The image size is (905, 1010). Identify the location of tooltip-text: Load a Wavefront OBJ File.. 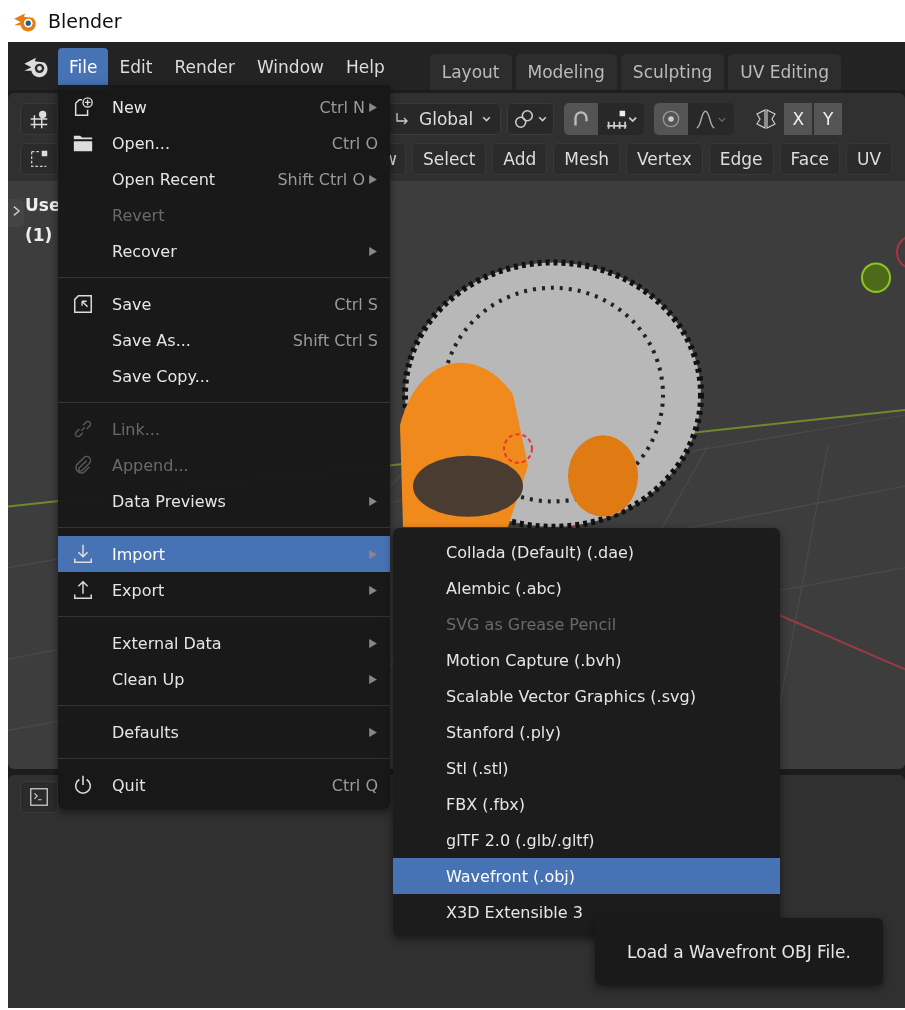
(739, 951).